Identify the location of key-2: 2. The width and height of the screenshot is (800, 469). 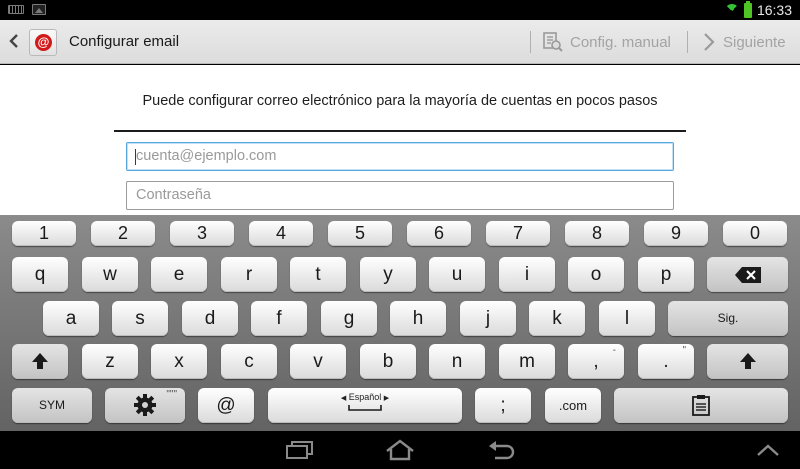
(123, 233).